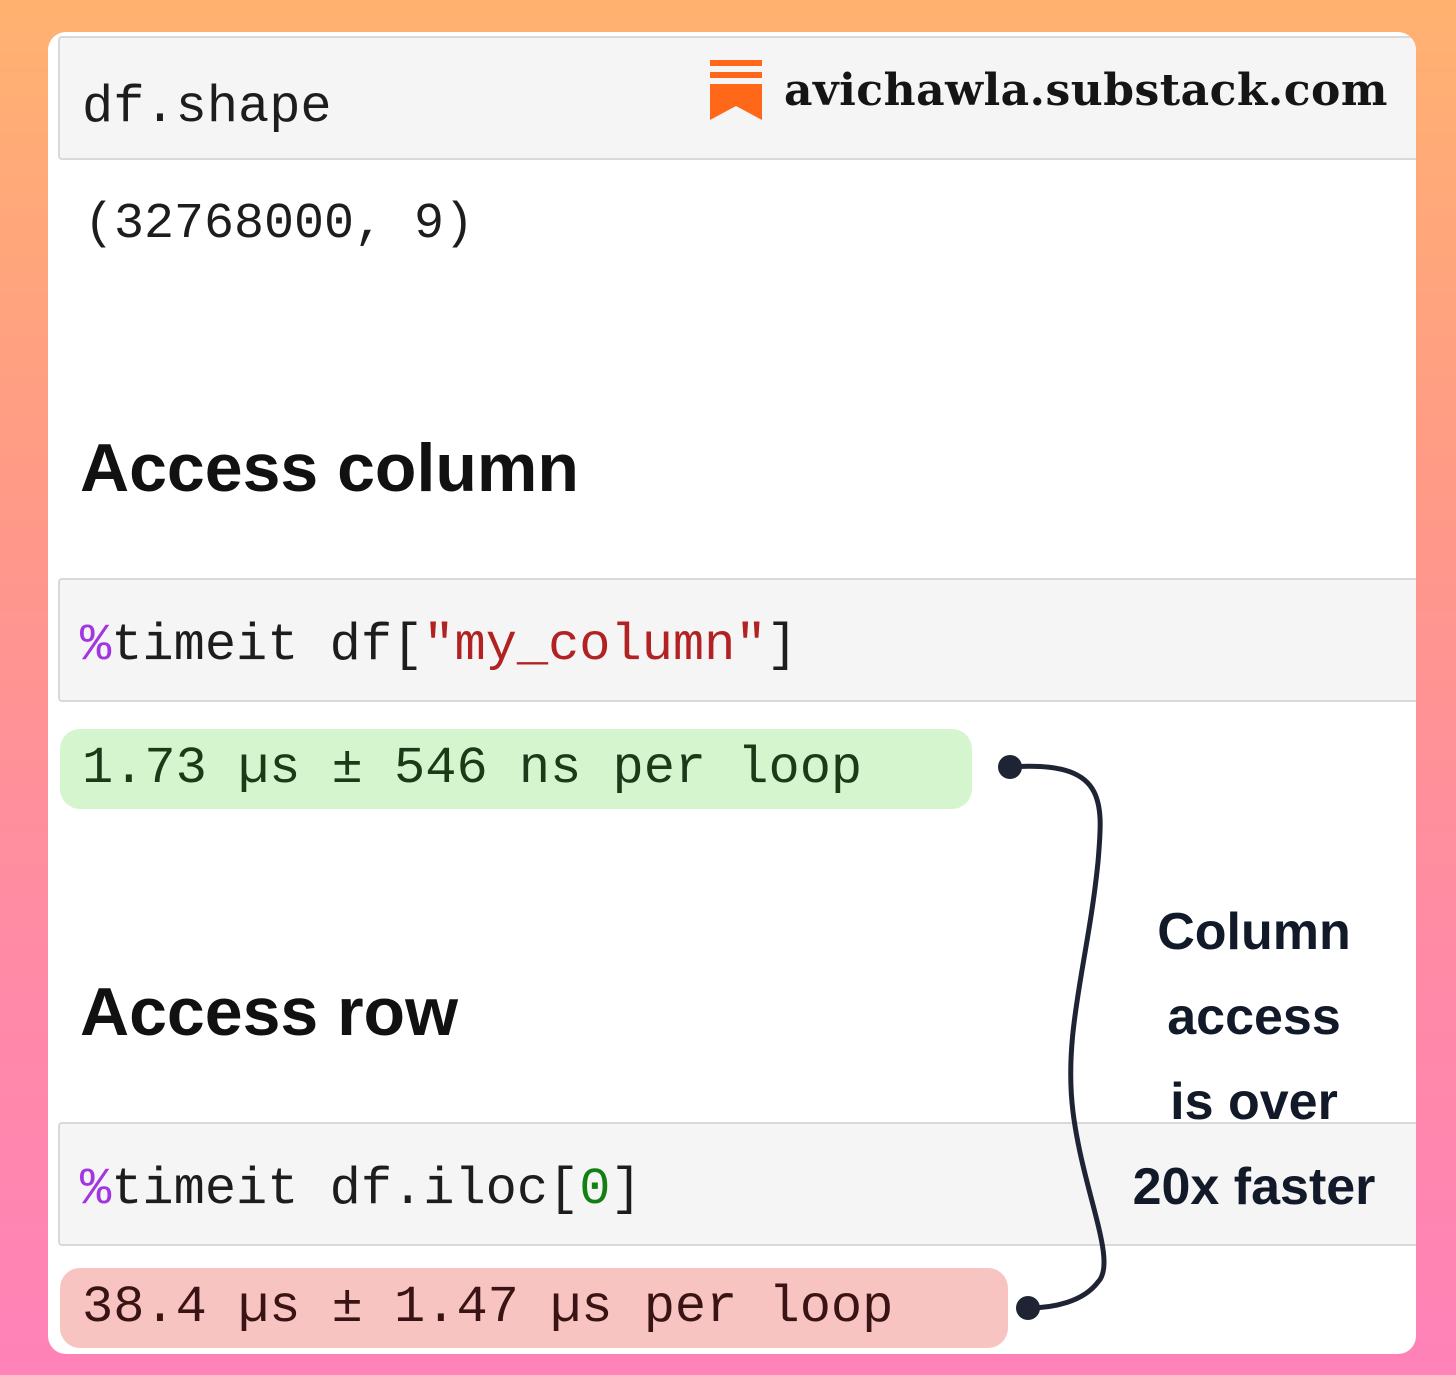 The height and width of the screenshot is (1375, 1456). I want to click on speed-annotation: Column access is over 20x faster, so click(1254, 1060).